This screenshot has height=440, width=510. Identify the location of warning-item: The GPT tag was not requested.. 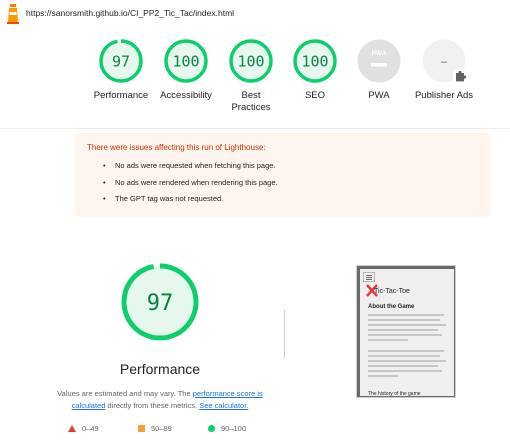
(290, 199).